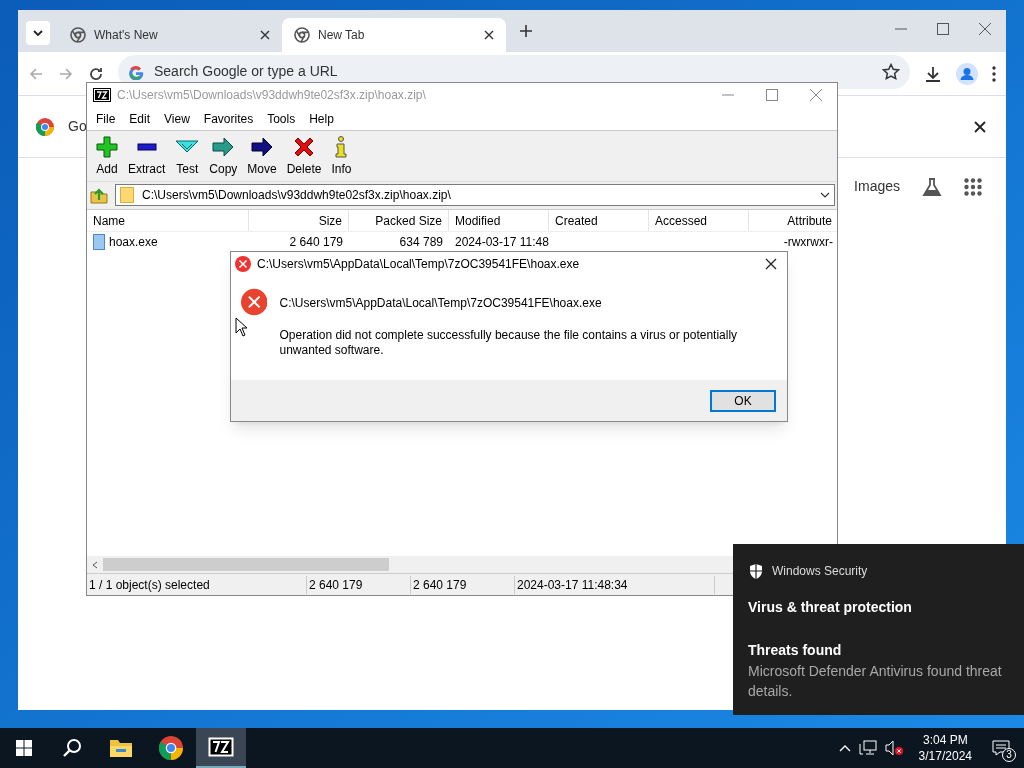 Image resolution: width=1024 pixels, height=768 pixels. I want to click on toolbar-button: Delete, so click(304, 157).